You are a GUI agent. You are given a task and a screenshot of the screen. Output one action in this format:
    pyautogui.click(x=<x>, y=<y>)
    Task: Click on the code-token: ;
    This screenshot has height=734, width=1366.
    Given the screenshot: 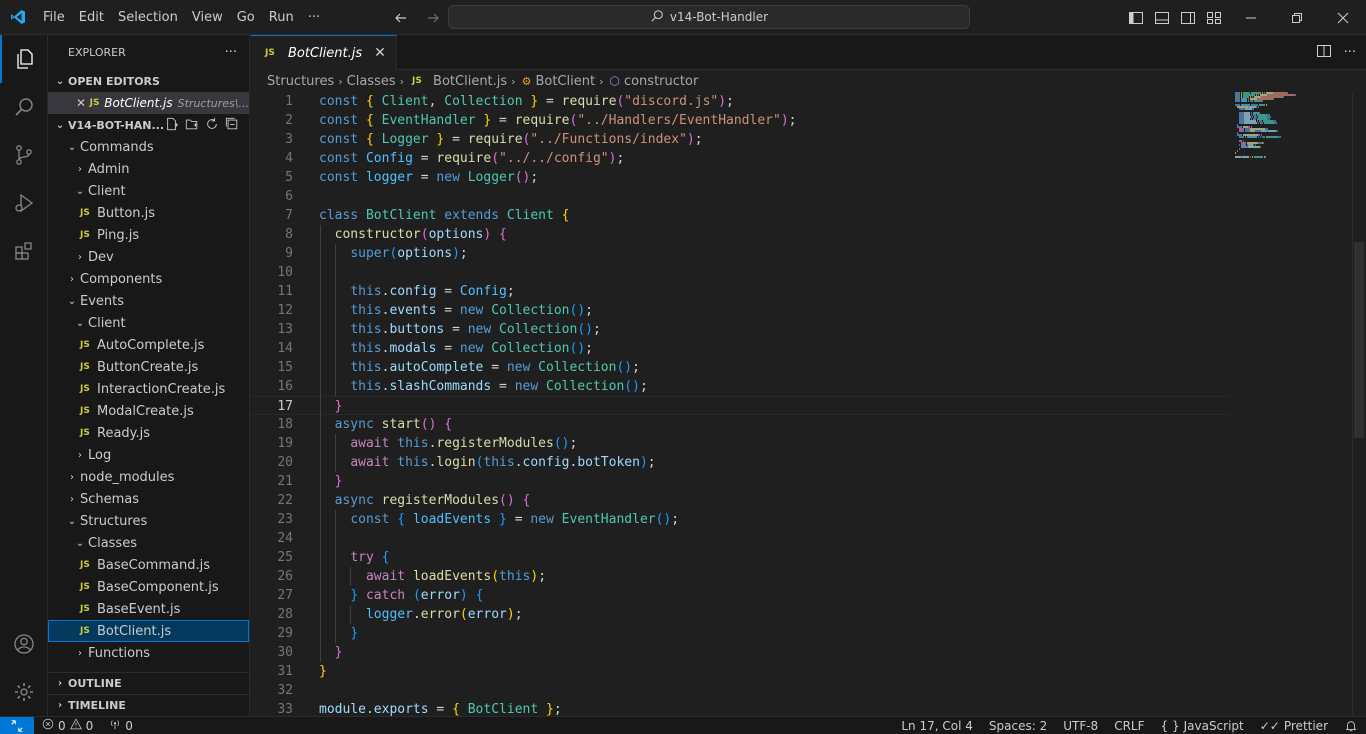 What is the action you would take?
    pyautogui.click(x=557, y=709)
    